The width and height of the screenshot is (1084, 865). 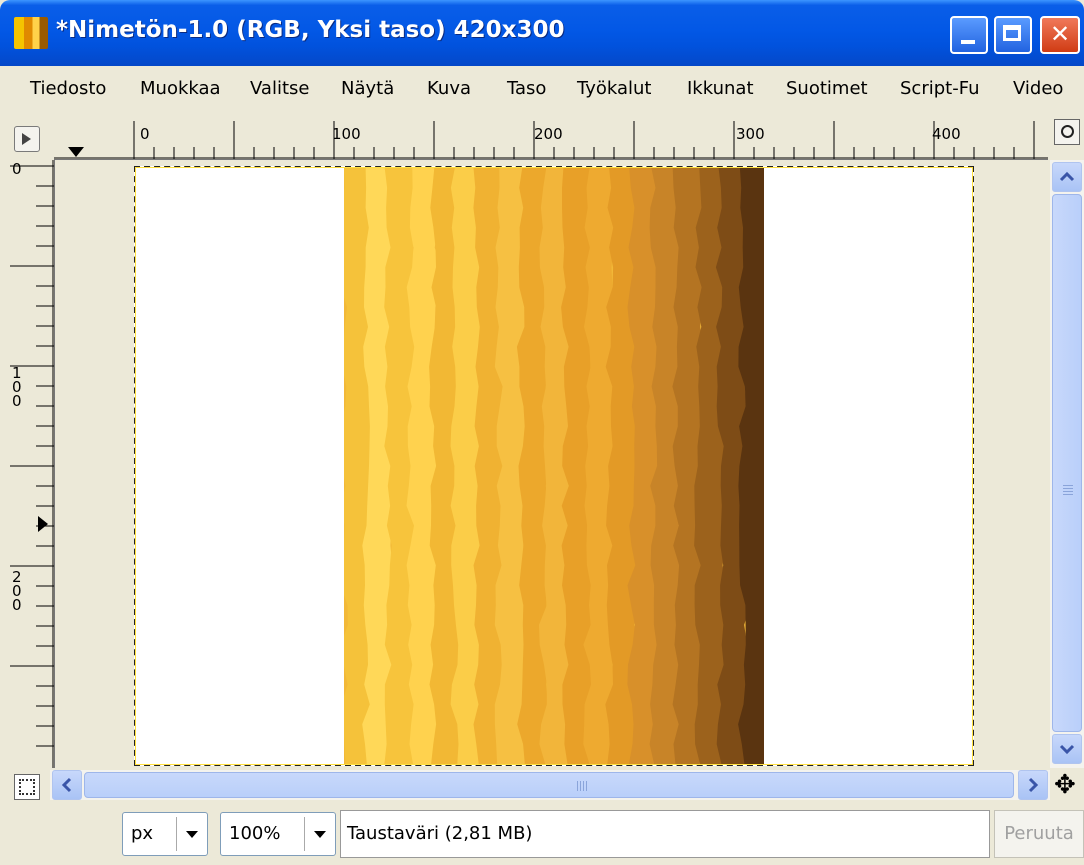 What do you see at coordinates (346, 134) in the screenshot?
I see `hruler-label-100: 100` at bounding box center [346, 134].